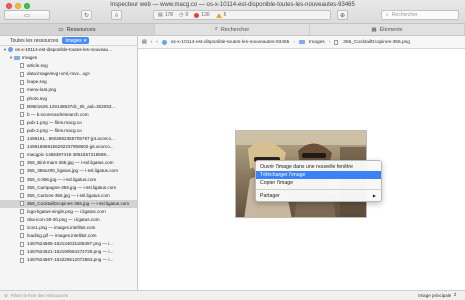  Describe the element at coordinates (6, 295) in the screenshot. I see `filter-icon: ⊜` at that location.